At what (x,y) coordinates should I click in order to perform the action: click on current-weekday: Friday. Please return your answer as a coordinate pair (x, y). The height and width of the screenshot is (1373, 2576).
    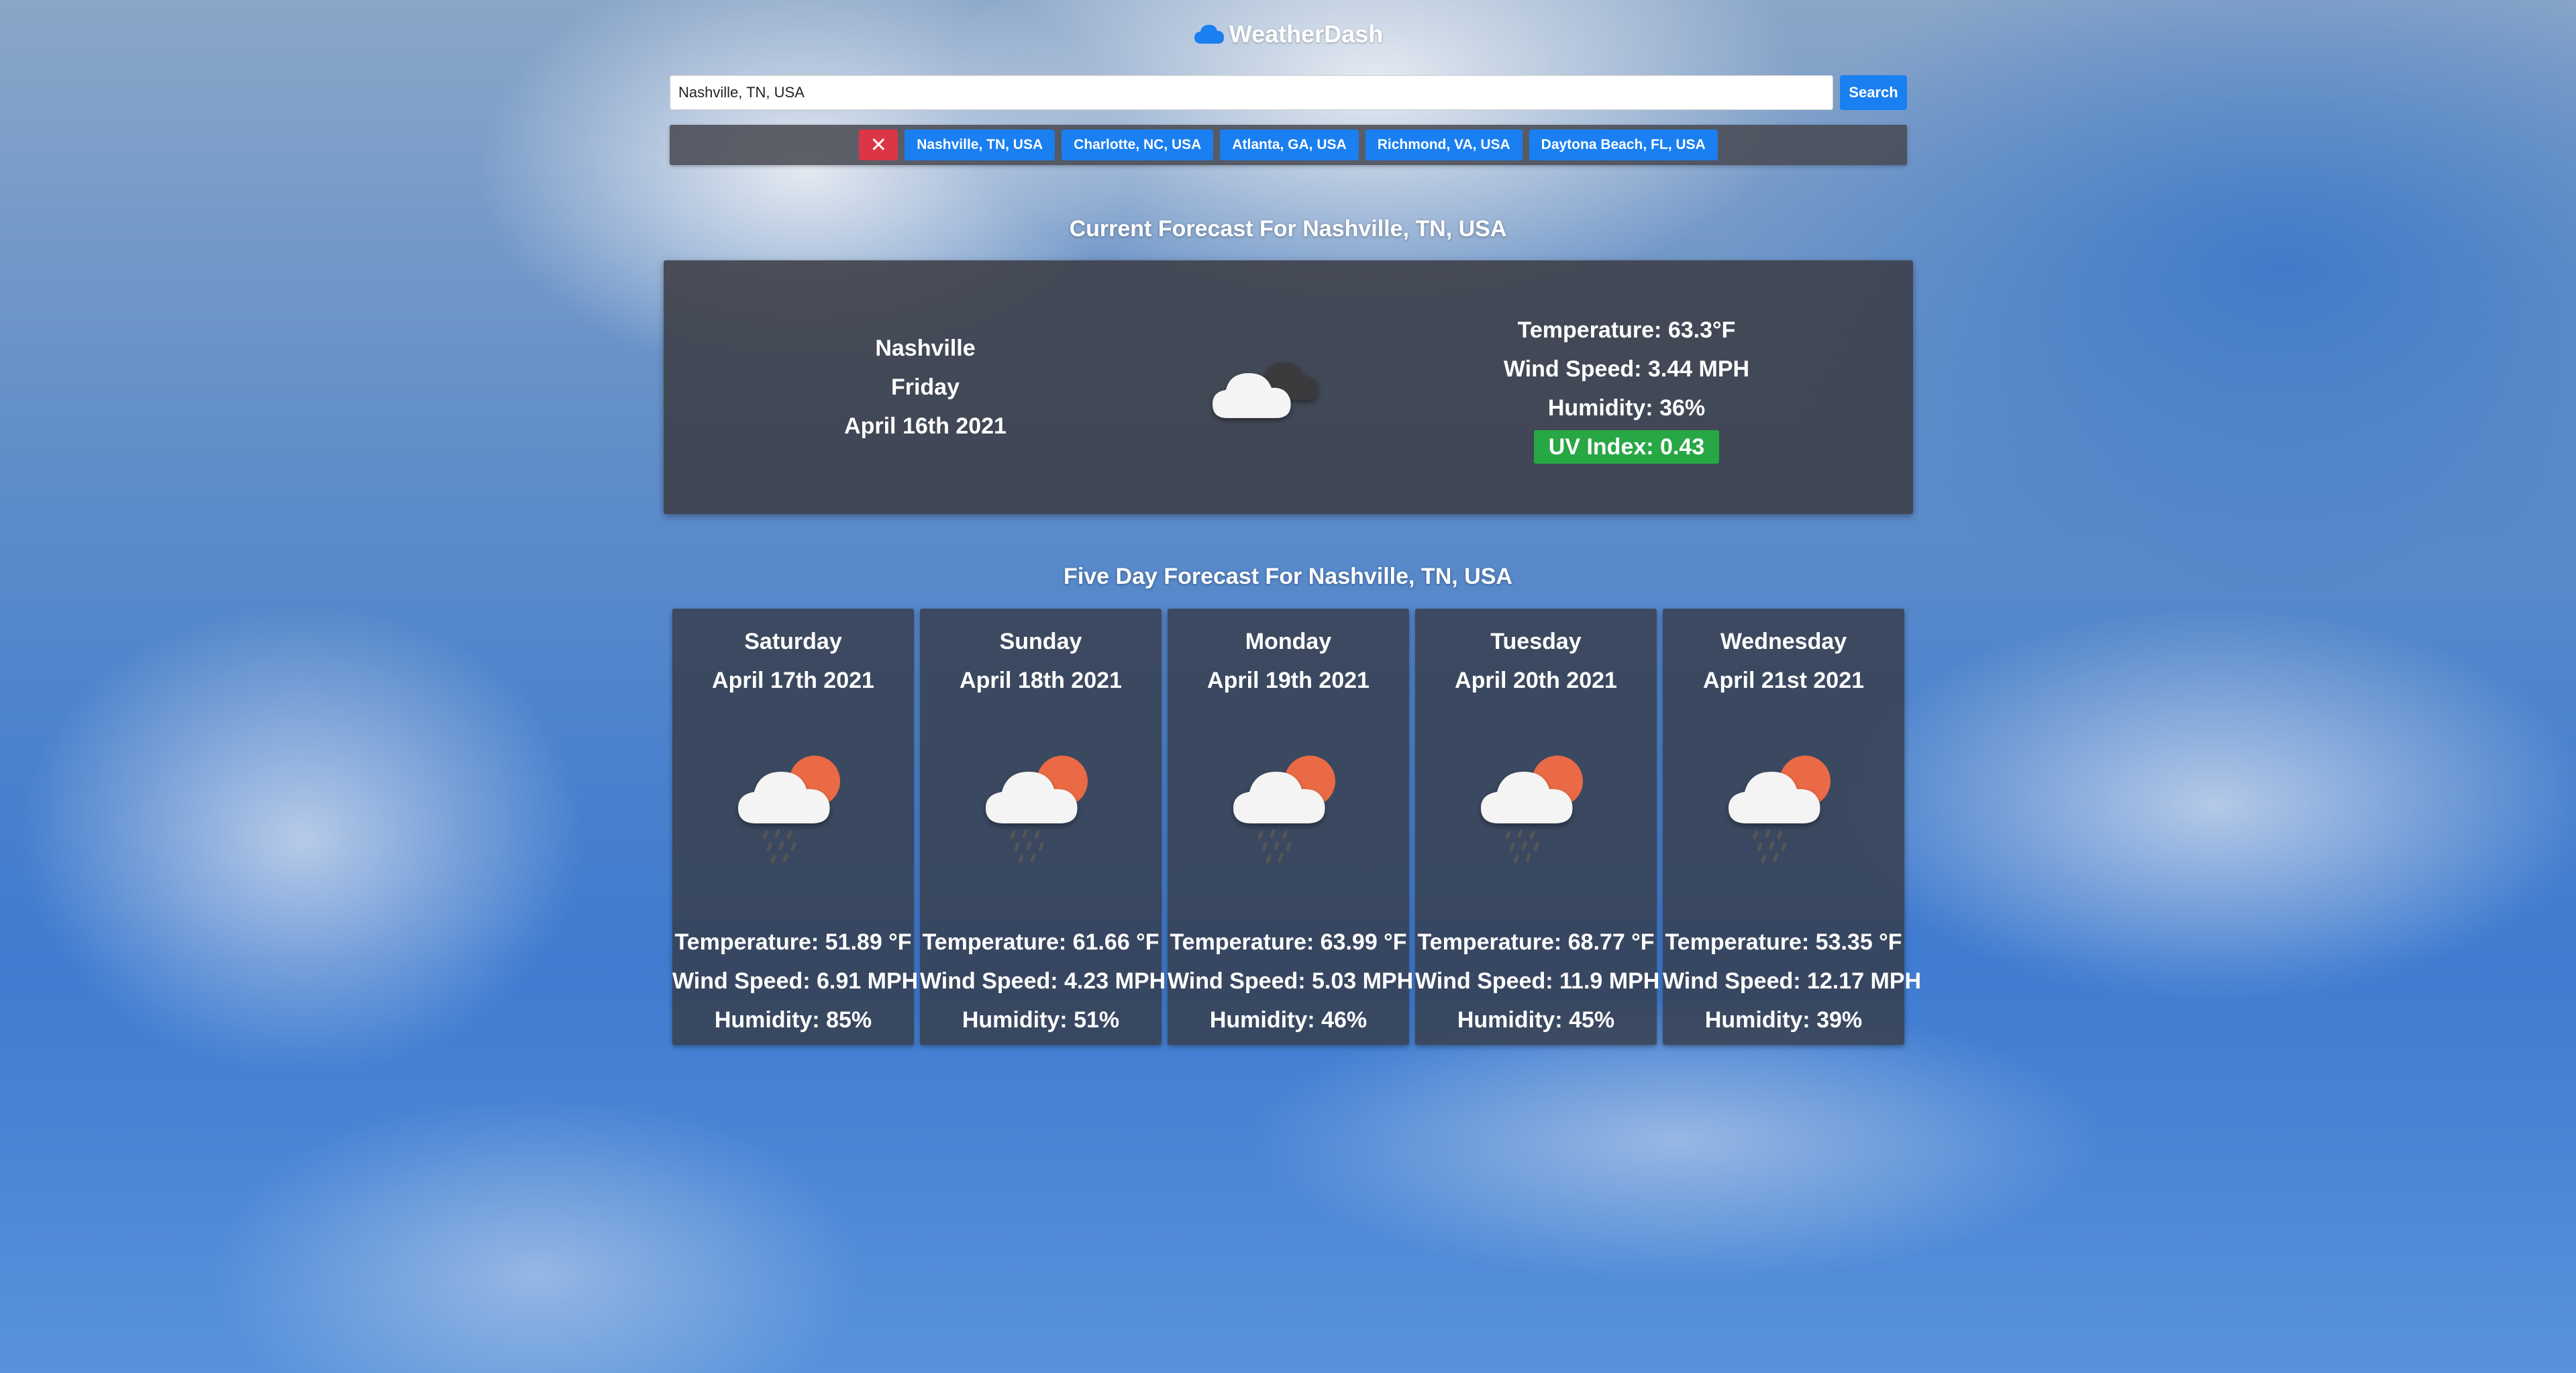
    Looking at the image, I should click on (925, 387).